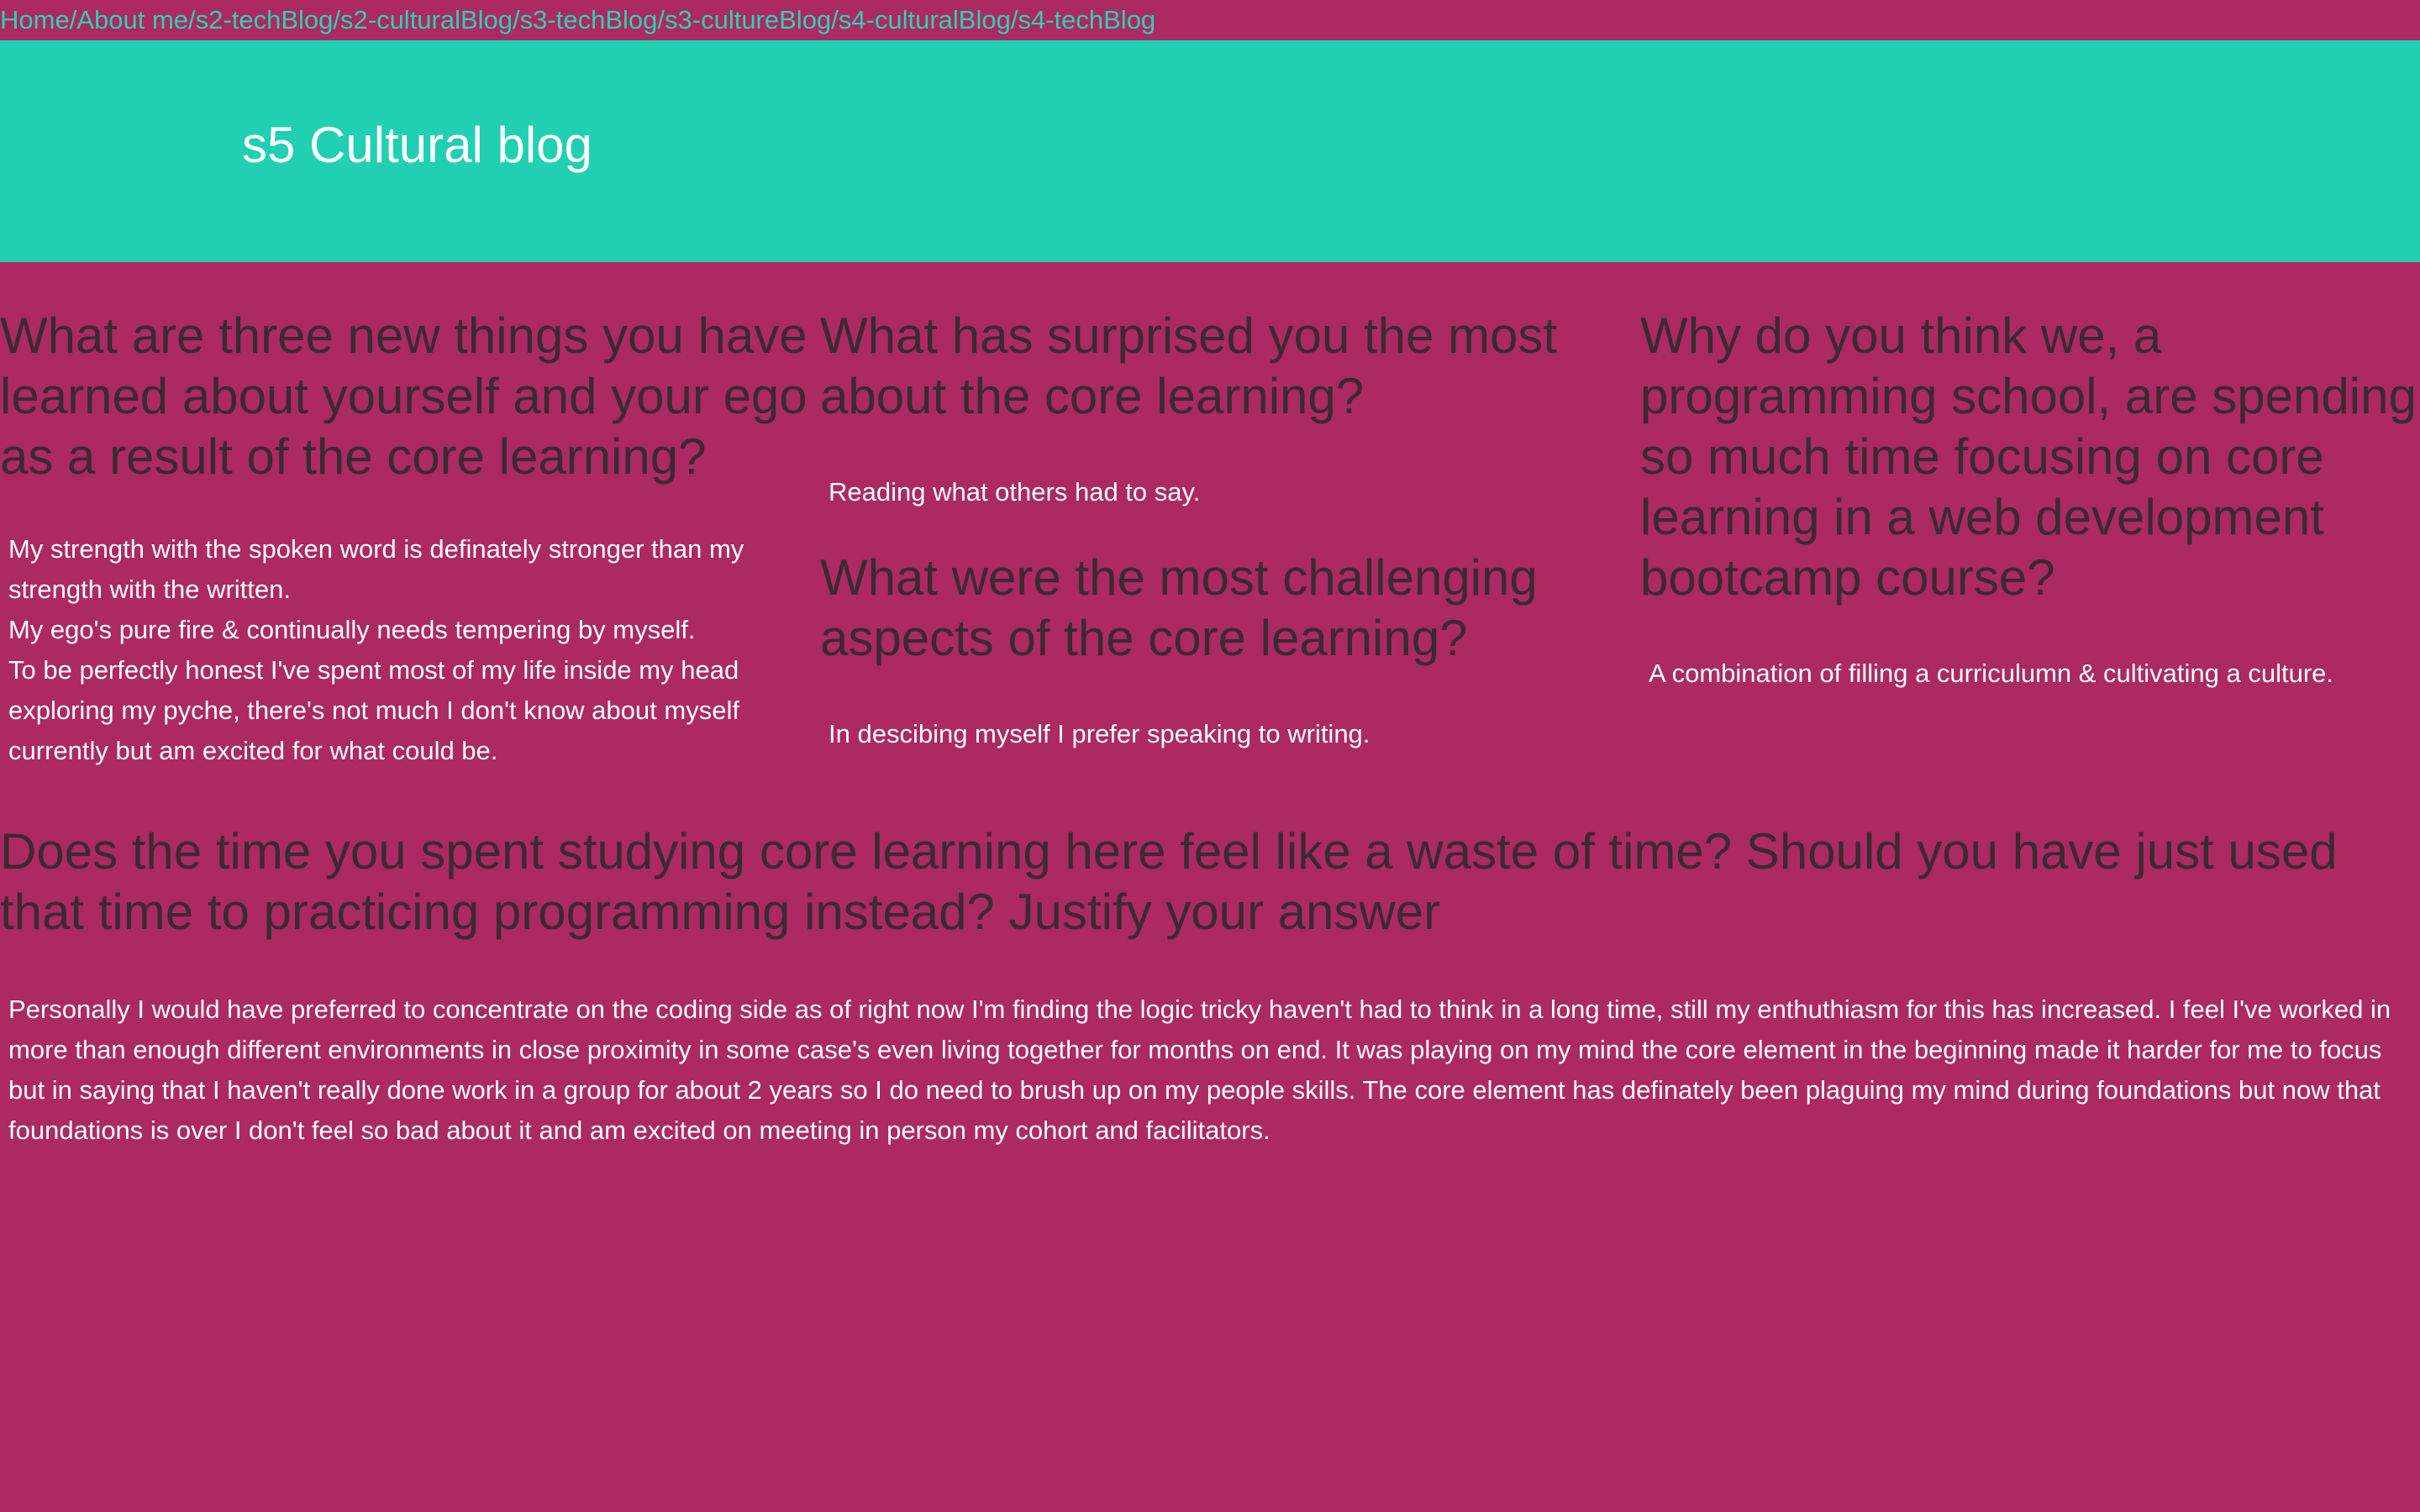 The height and width of the screenshot is (1512, 2420). Describe the element at coordinates (1086, 20) in the screenshot. I see `nav-link-s4-techblog: s4-techBlog` at that location.